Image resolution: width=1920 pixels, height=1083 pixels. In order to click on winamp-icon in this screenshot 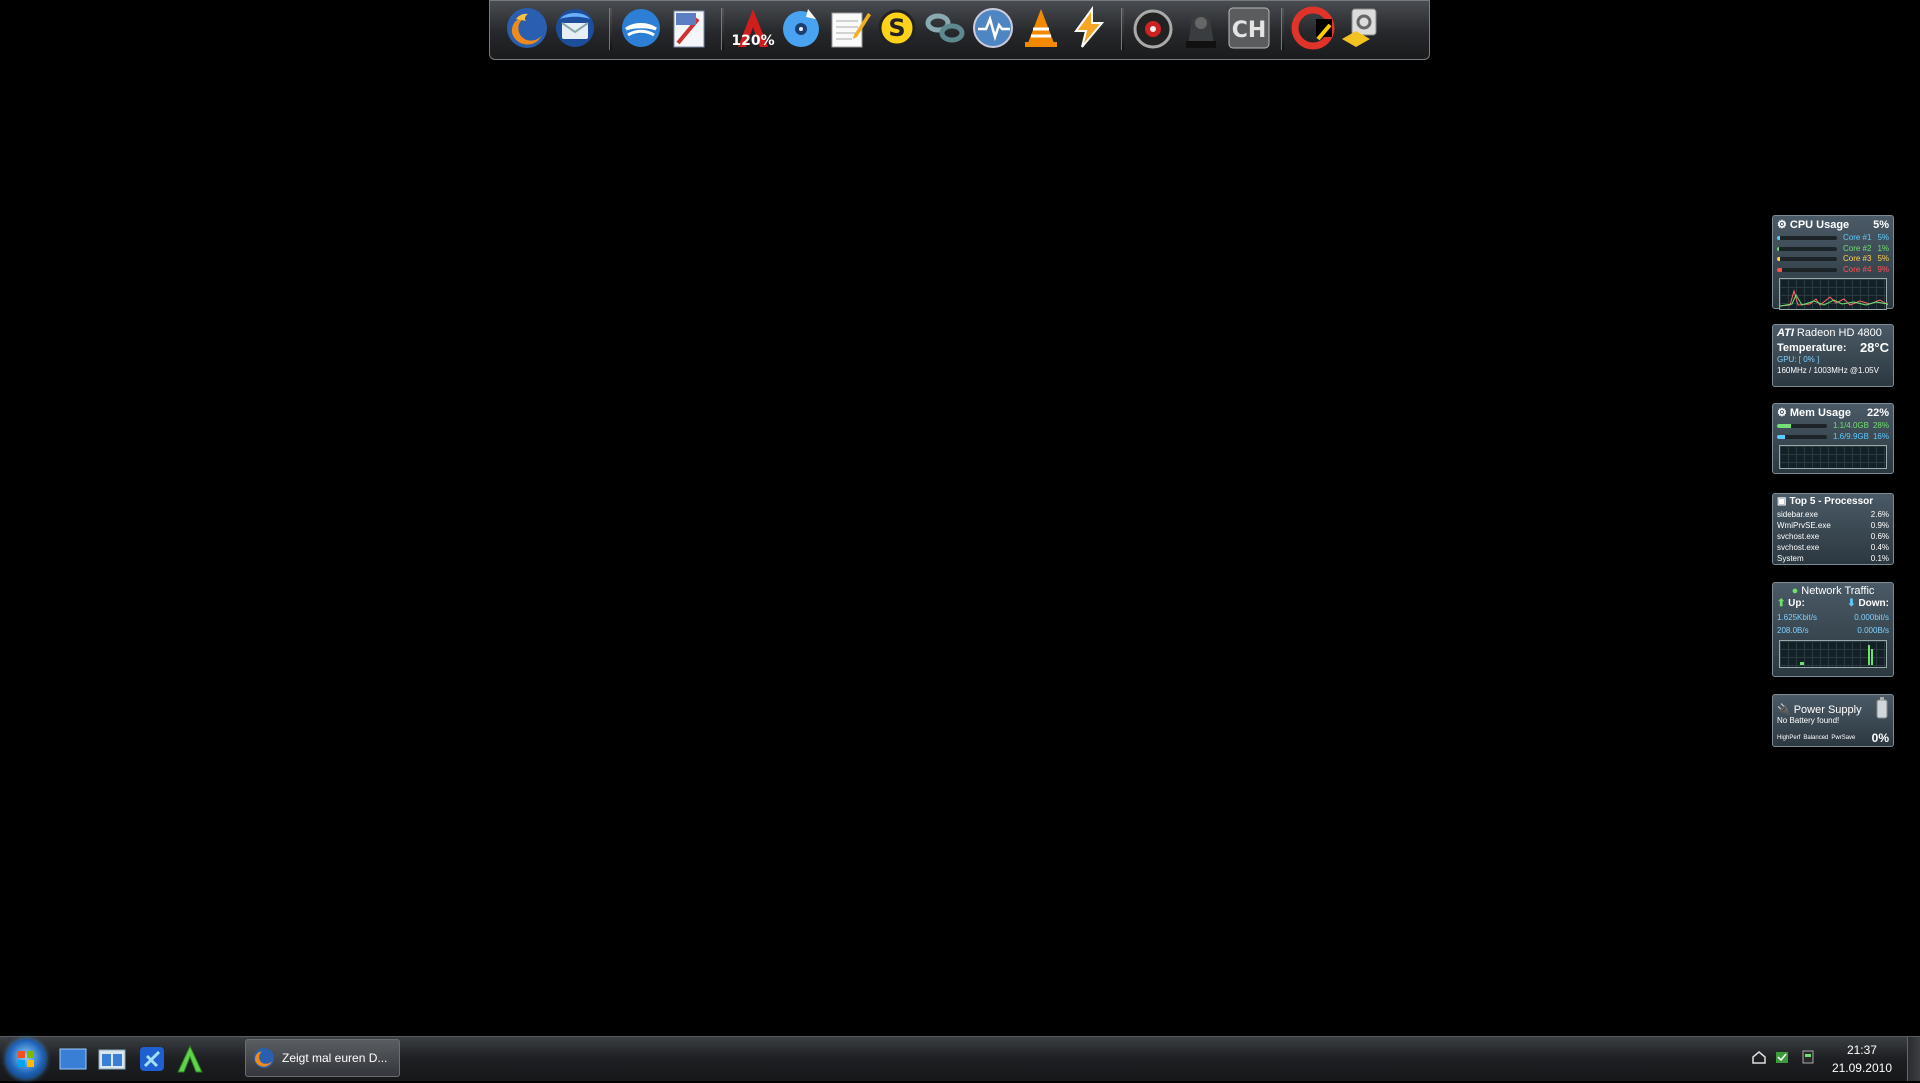, I will do `click(1089, 28)`.